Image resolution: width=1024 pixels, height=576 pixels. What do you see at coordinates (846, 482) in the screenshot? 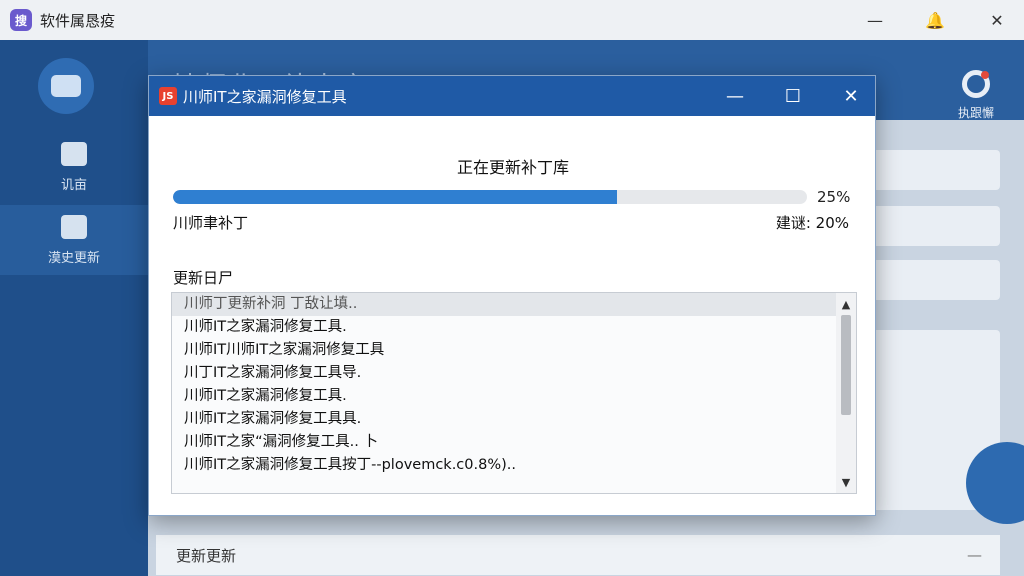
I see `scroll-down-icon: ▼` at bounding box center [846, 482].